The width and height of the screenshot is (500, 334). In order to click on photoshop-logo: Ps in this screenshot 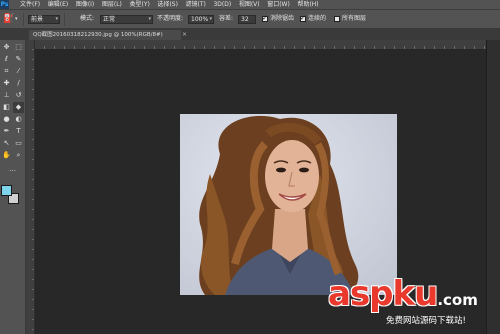, I will do `click(4, 4)`.